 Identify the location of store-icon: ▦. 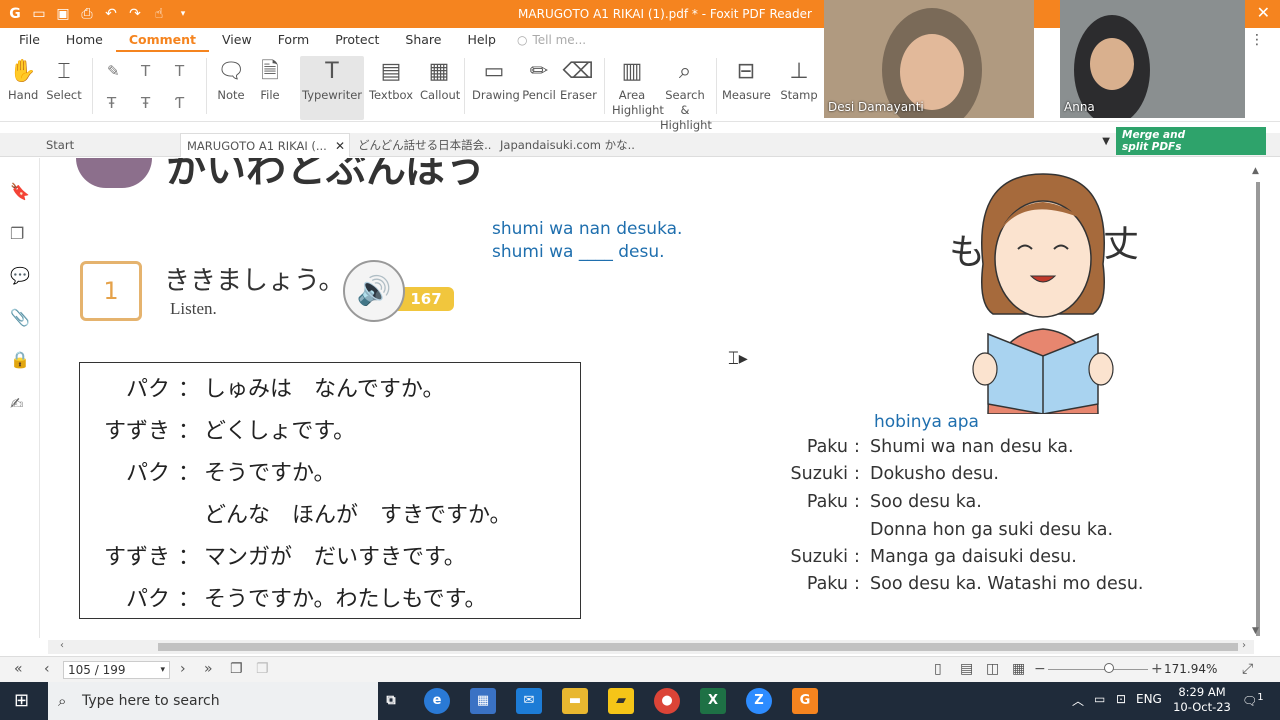
(483, 701).